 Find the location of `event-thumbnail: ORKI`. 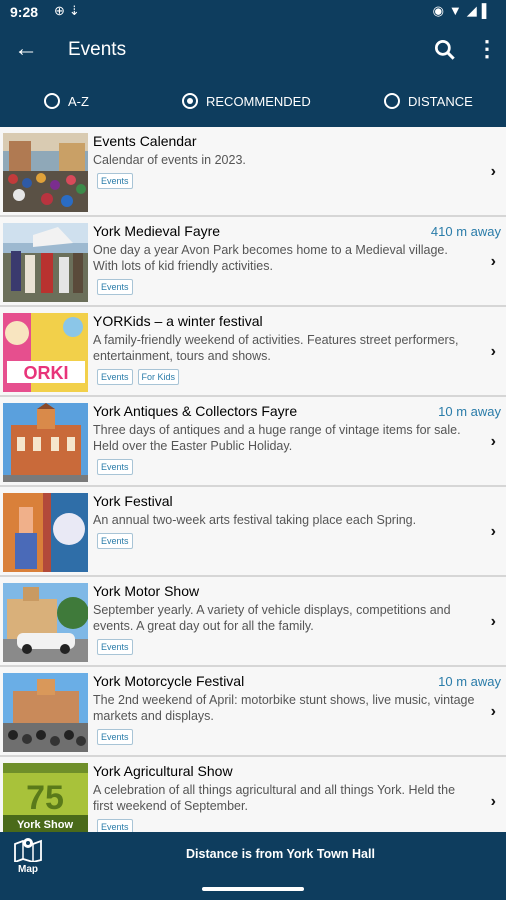

event-thumbnail: ORKI is located at coordinates (45, 352).